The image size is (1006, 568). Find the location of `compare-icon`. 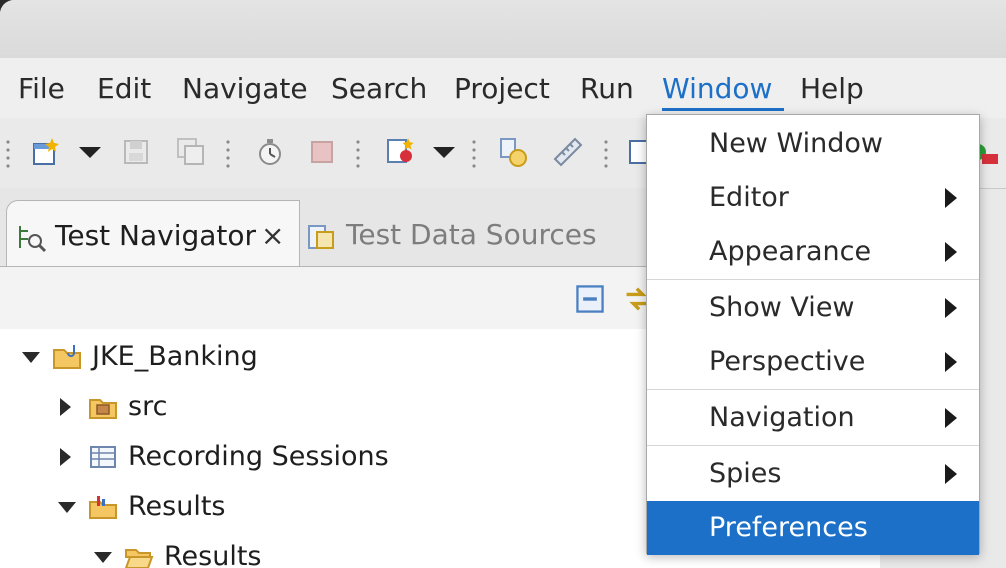

compare-icon is located at coordinates (514, 152).